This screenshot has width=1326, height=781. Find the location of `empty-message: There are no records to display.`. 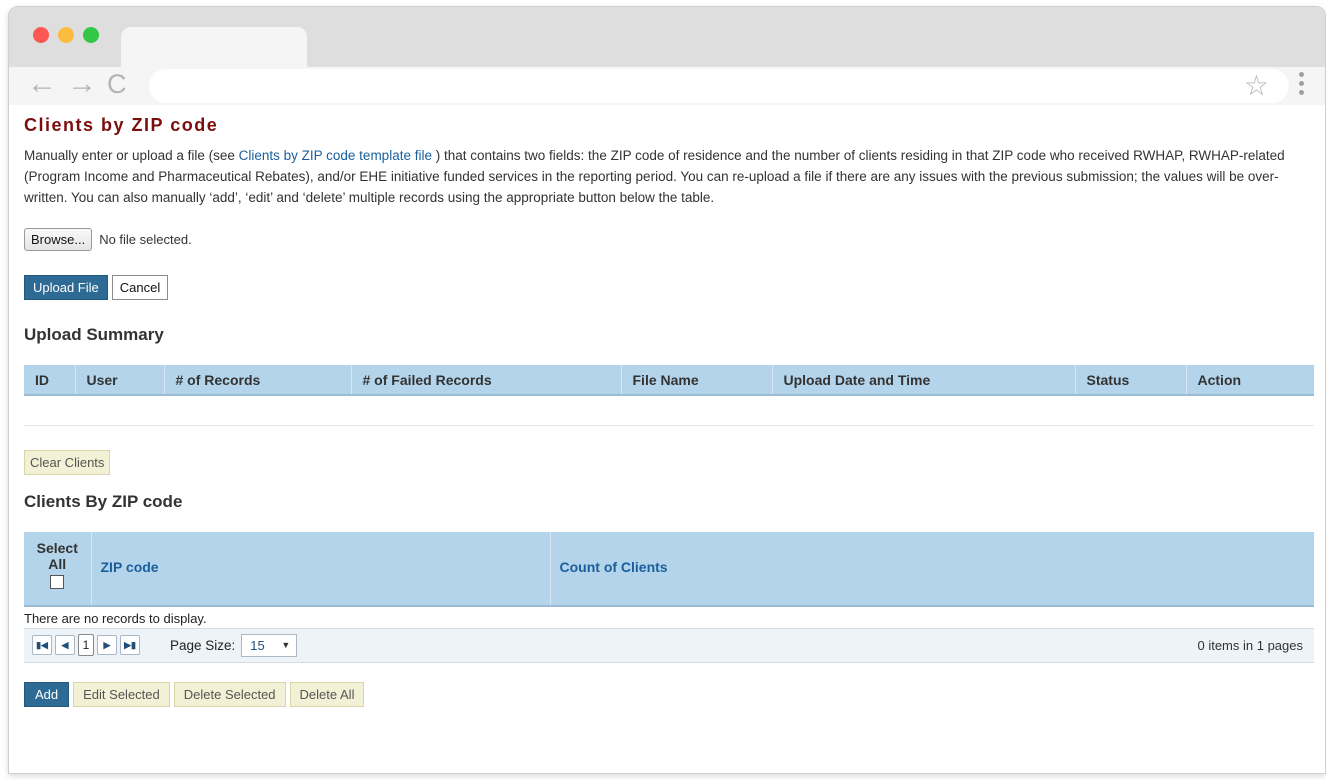

empty-message: There are no records to display. is located at coordinates (115, 618).